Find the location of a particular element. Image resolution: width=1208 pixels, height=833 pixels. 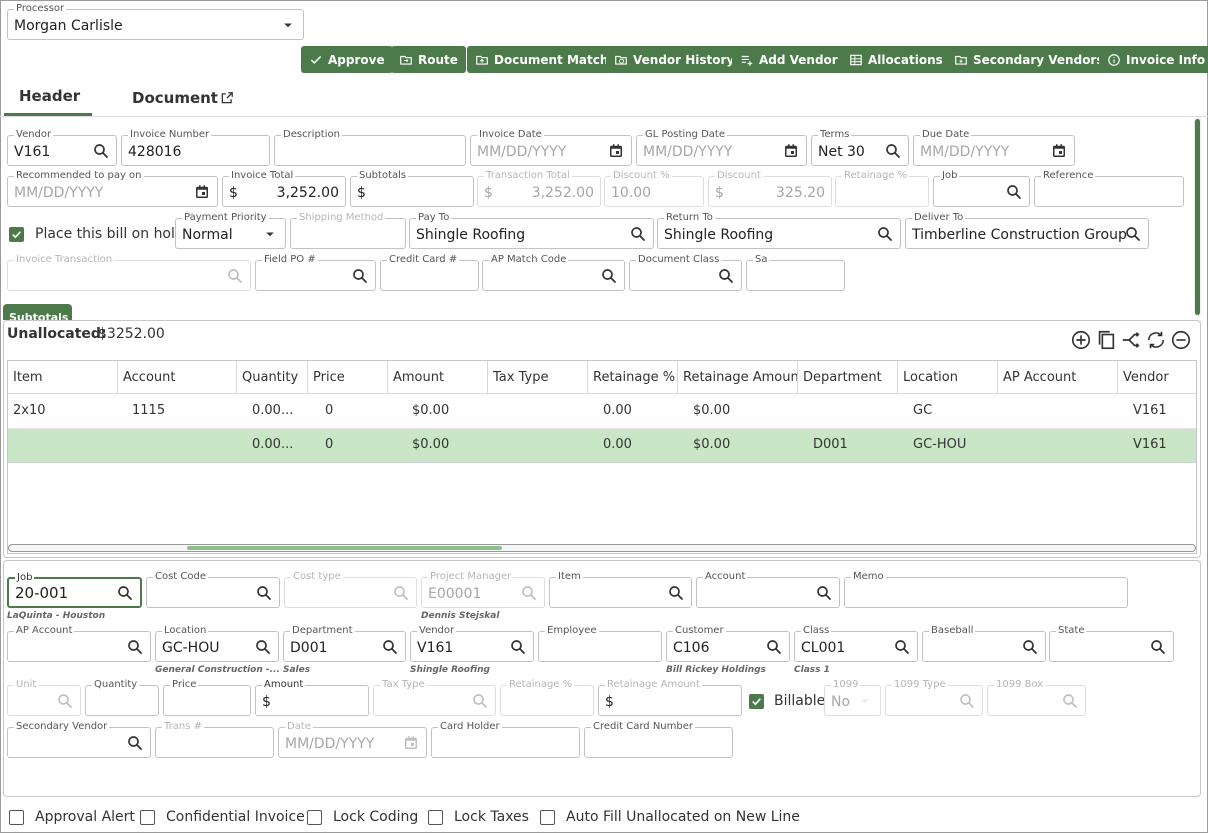

col-price: Price is located at coordinates (348, 377).